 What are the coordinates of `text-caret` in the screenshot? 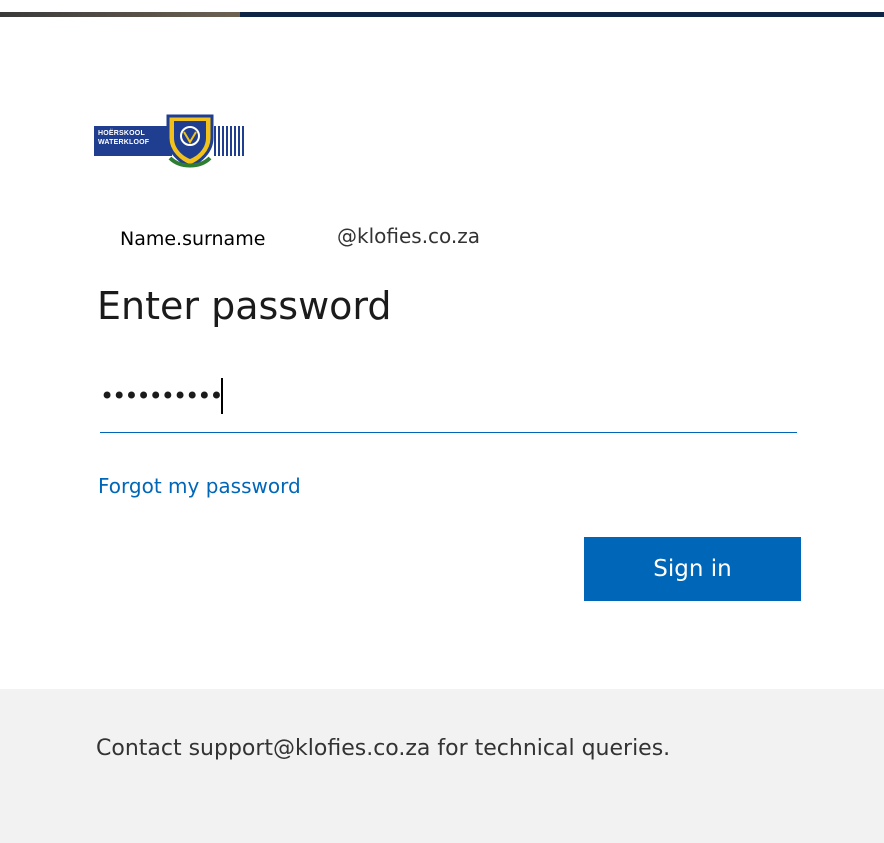 It's located at (222, 396).